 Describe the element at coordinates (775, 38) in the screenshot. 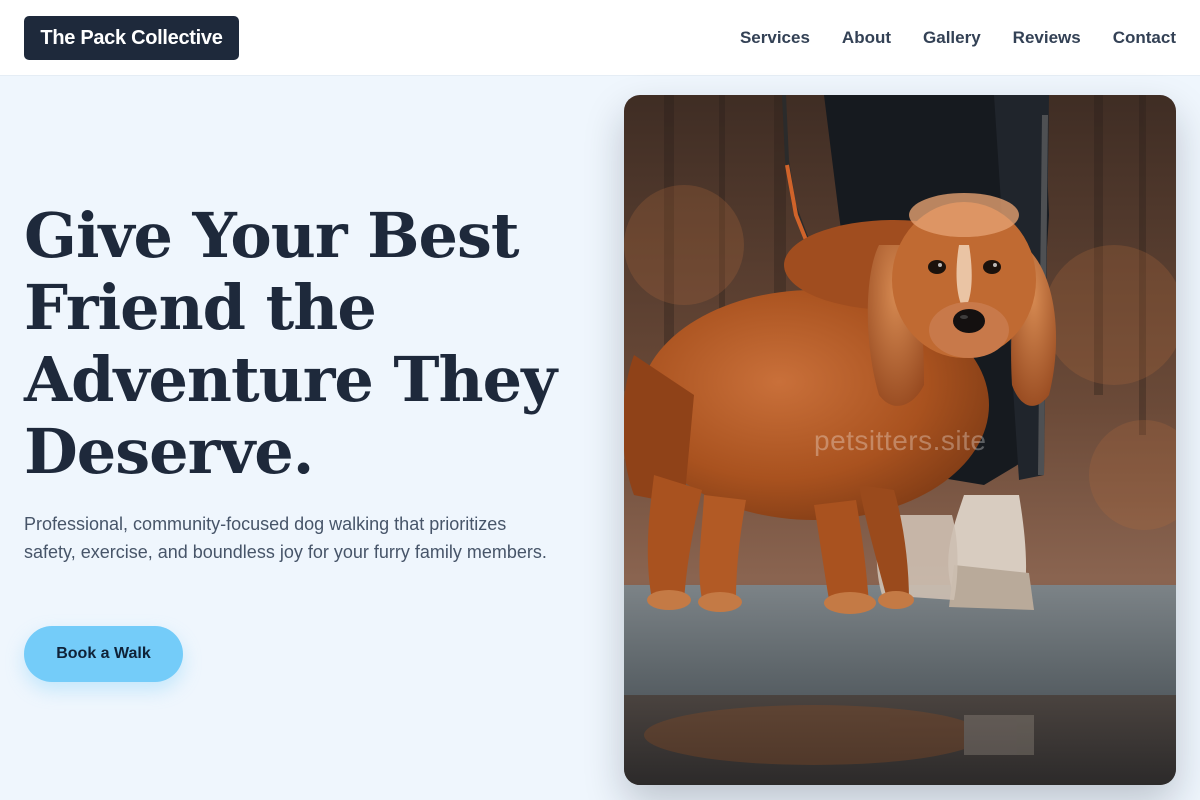

I see `nav-link-services: Services` at that location.